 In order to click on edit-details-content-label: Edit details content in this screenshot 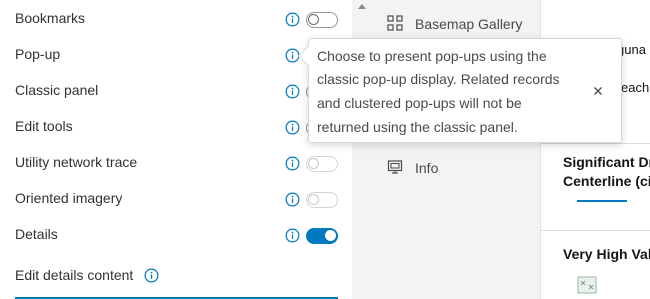, I will do `click(74, 275)`.